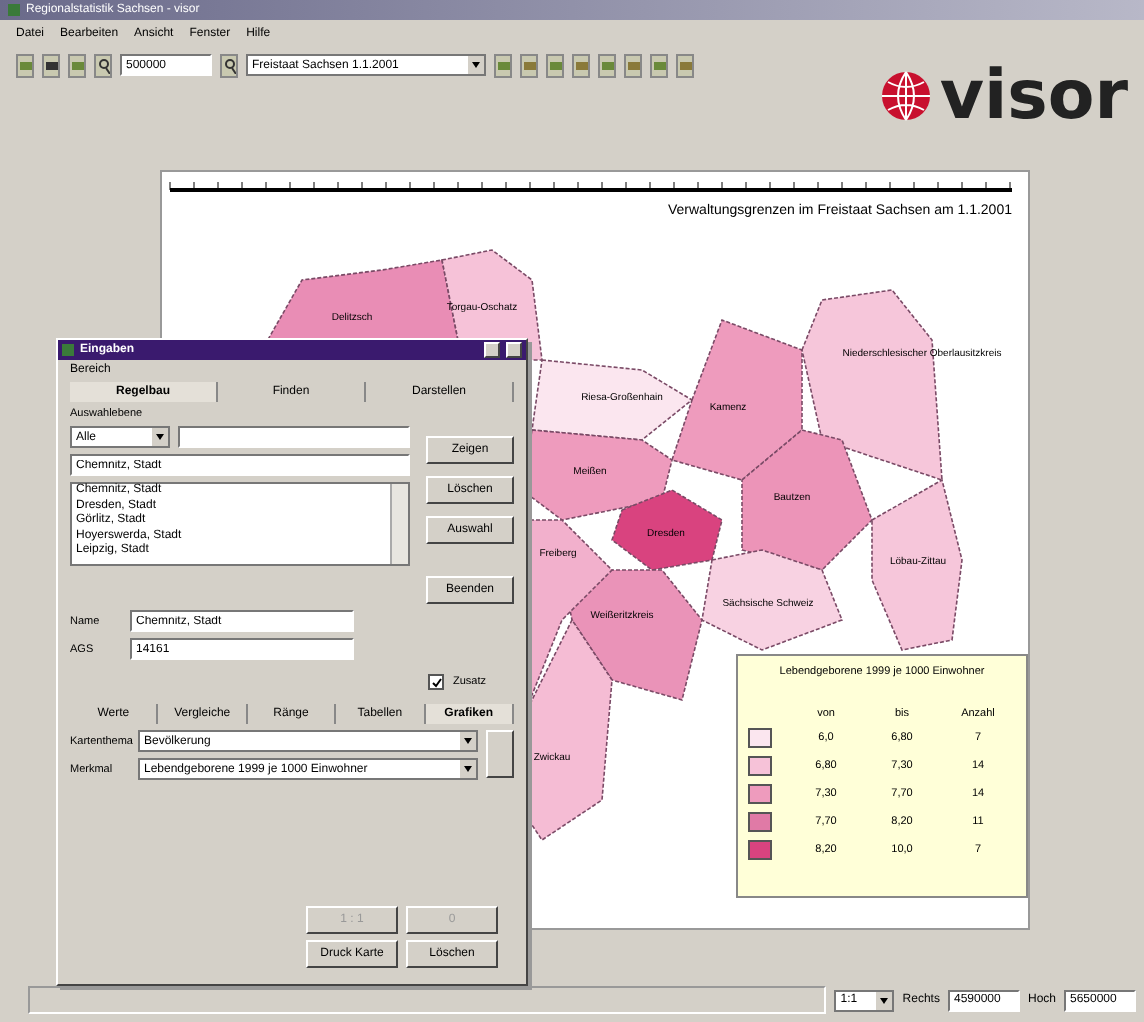 Image resolution: width=1144 pixels, height=1022 pixels. I want to click on logo-text: visor, so click(1033, 96).